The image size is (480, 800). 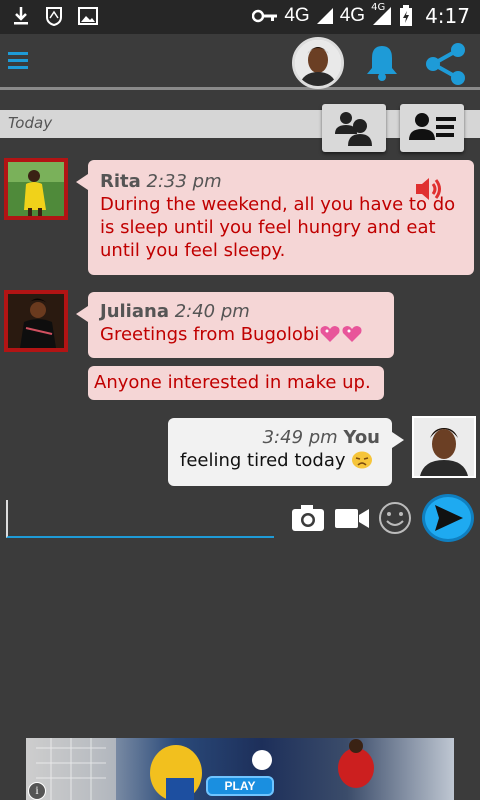 I want to click on message-text: Anyone interested in make up., so click(x=232, y=382).